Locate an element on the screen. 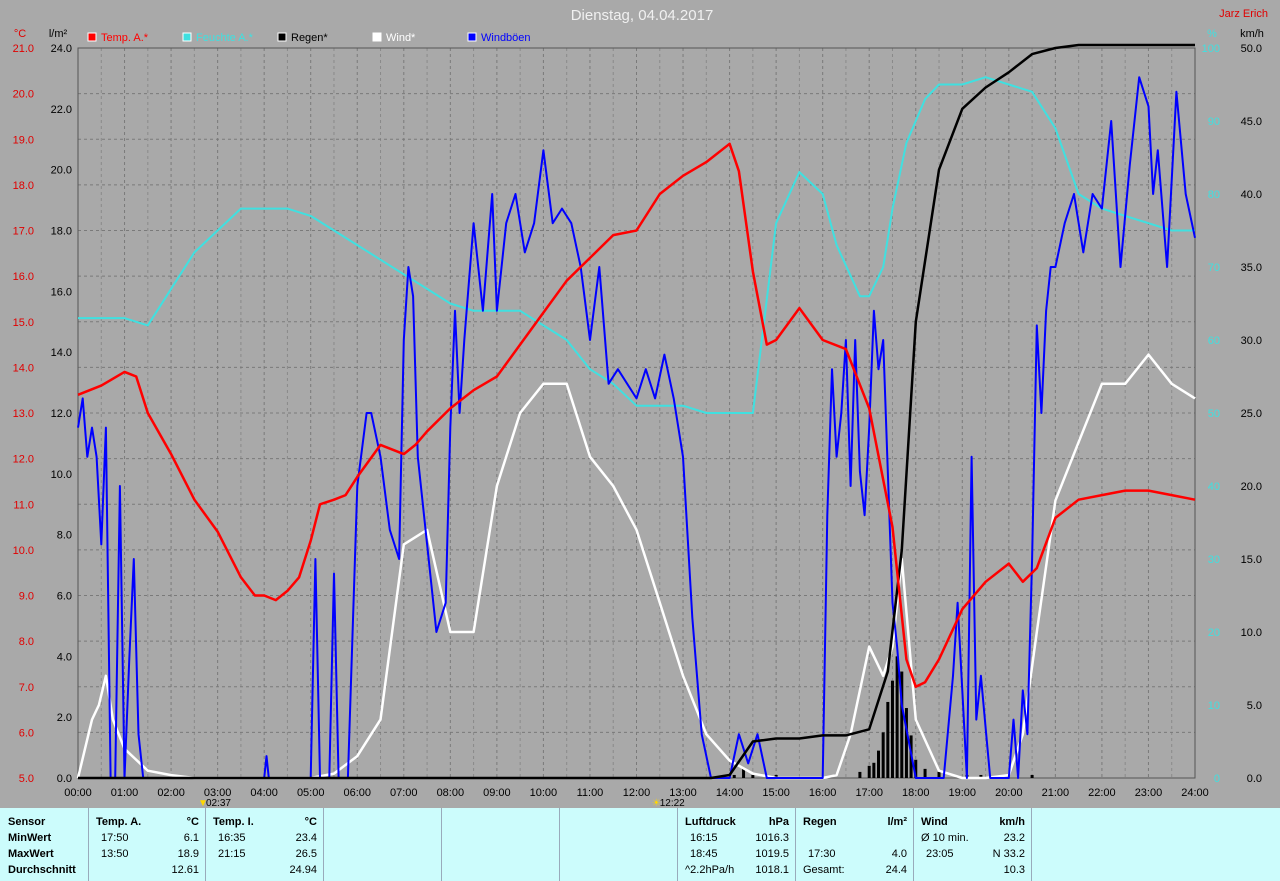  humidity-tick-label: 10 is located at coordinates (1214, 706).